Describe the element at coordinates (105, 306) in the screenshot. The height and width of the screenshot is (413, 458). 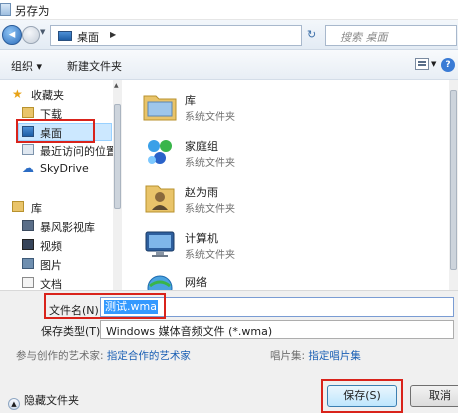
I see `highlight-box-filename` at that location.